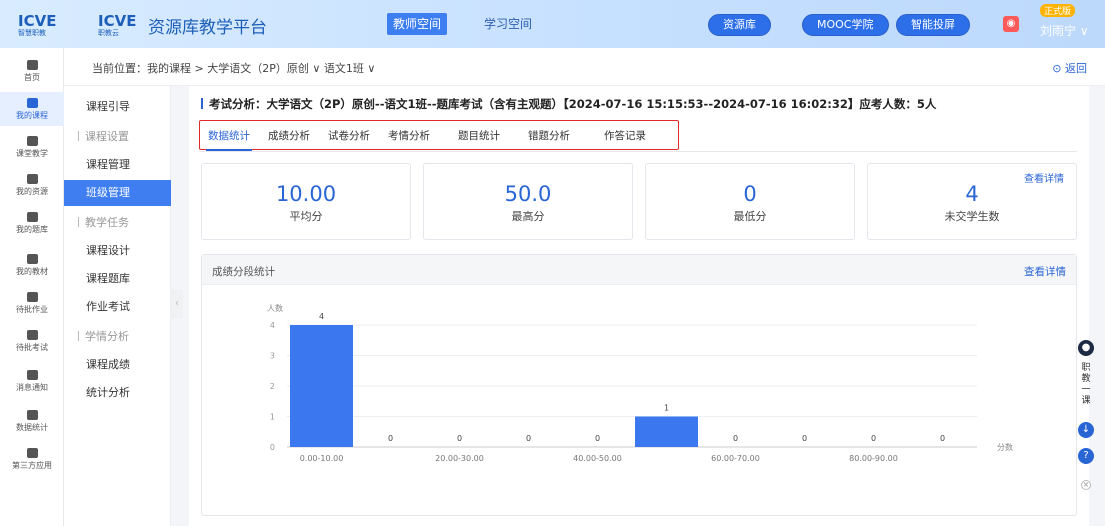  Describe the element at coordinates (32, 33) in the screenshot. I see `logo1-sub: 智慧职教` at that location.